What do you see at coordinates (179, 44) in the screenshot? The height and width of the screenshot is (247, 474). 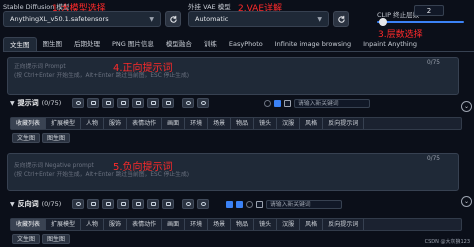 I see `tab-merge: 模型融合` at bounding box center [179, 44].